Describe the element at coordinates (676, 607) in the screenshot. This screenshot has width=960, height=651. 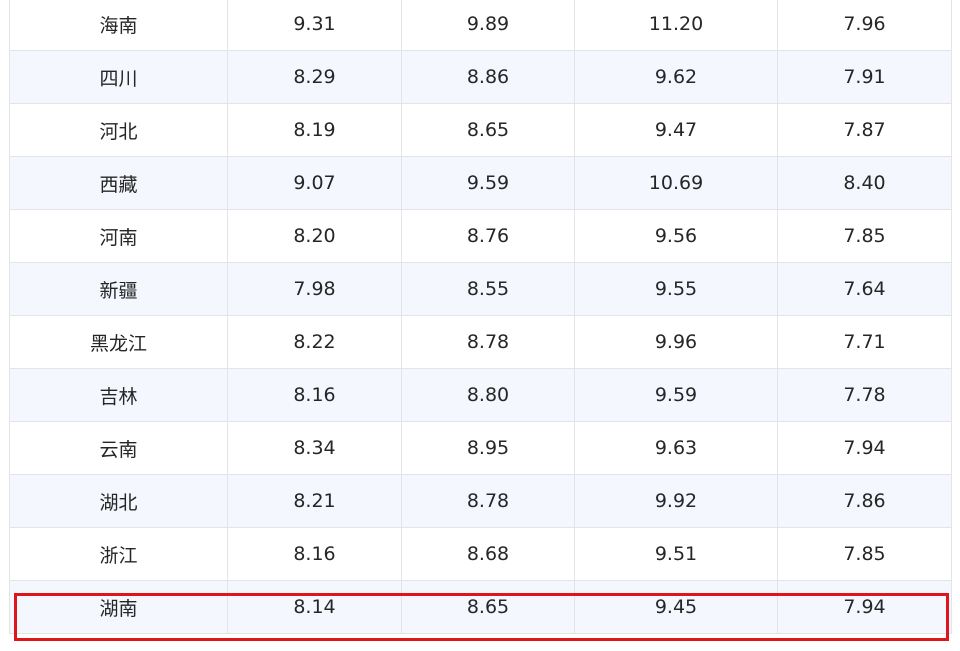
I see `value-cell: 9.45` at that location.